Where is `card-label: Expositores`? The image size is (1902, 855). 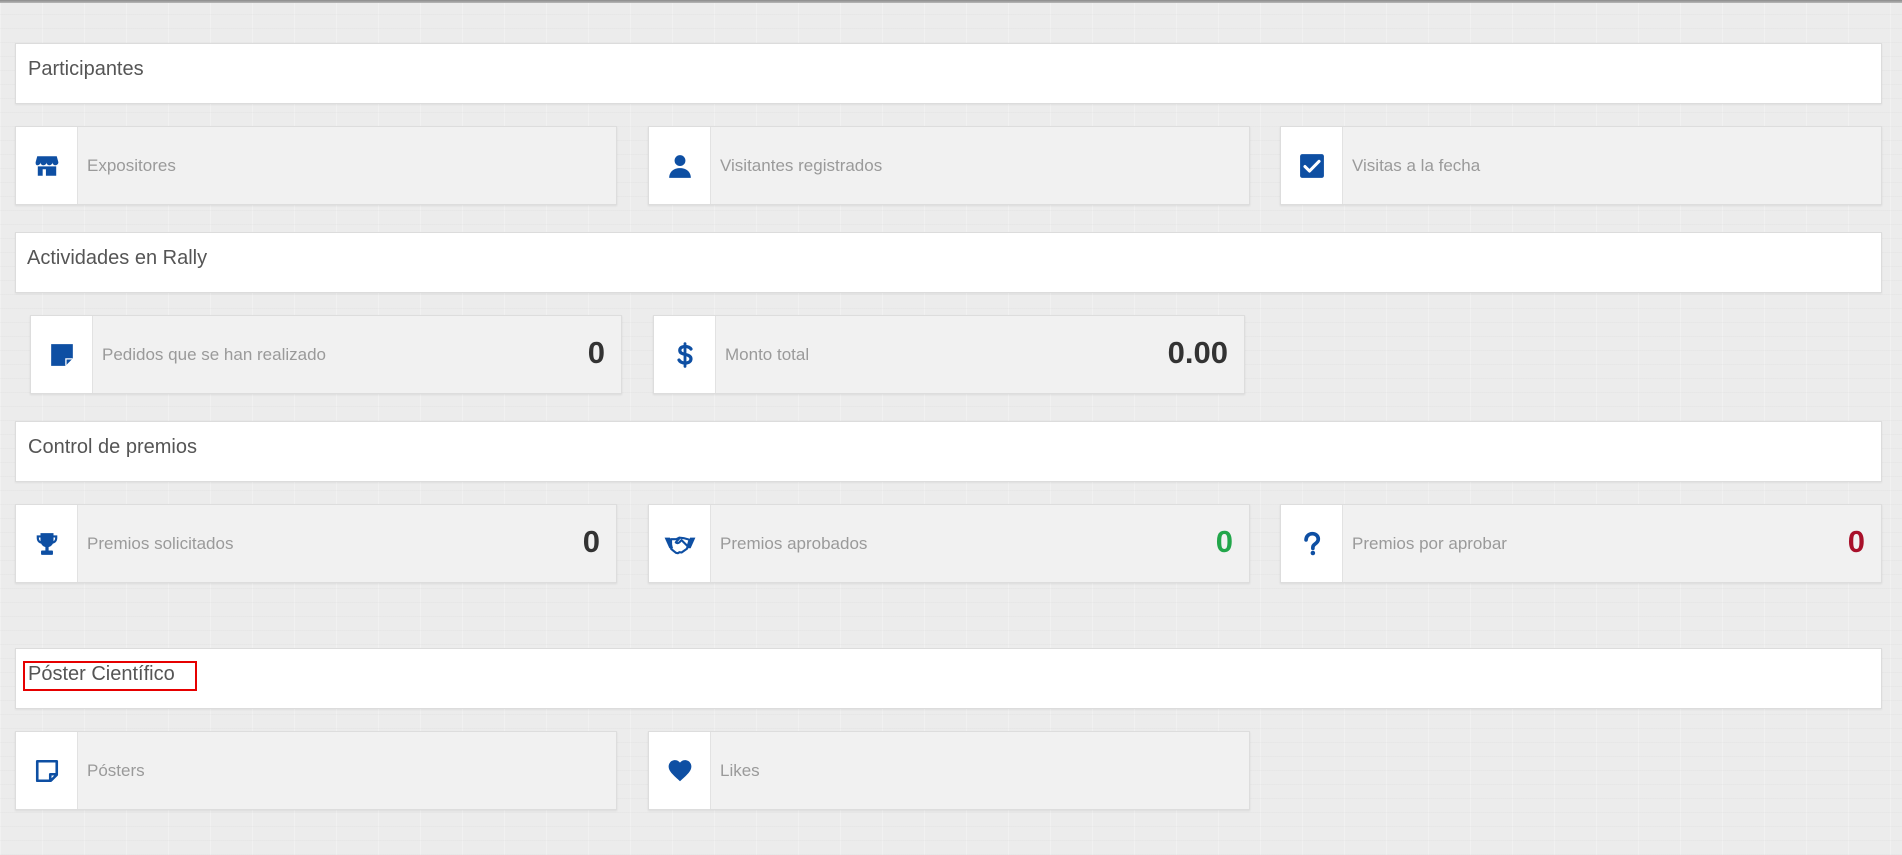 card-label: Expositores is located at coordinates (131, 165).